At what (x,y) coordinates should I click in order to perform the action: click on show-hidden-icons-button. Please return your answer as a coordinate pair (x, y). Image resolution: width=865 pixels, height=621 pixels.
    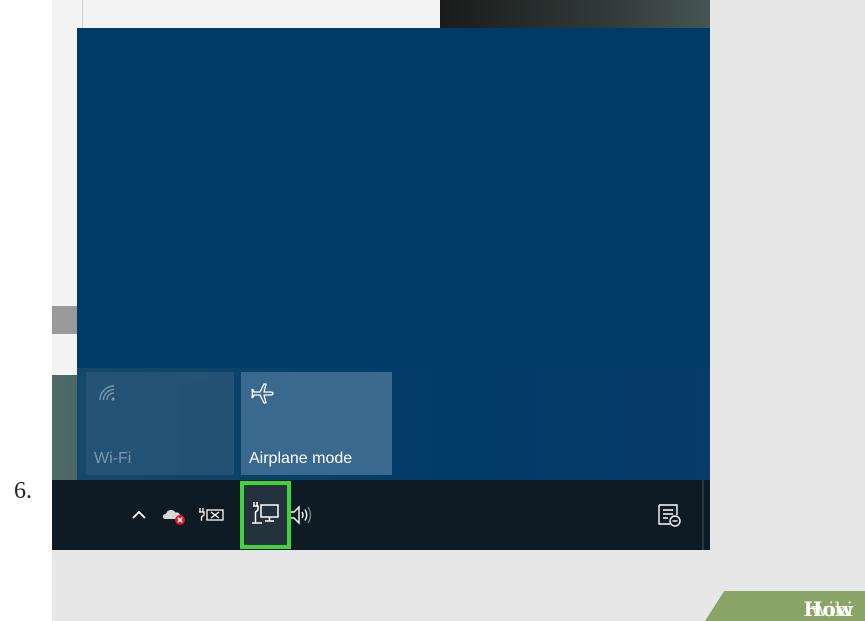
    Looking at the image, I should click on (139, 515).